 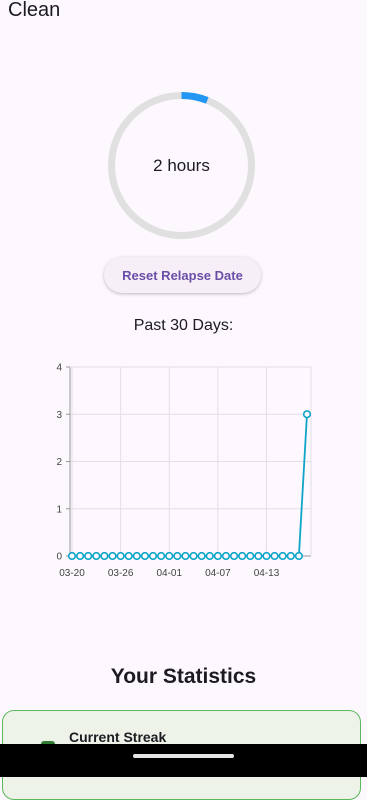 I want to click on app-title: Clean, so click(x=34, y=10).